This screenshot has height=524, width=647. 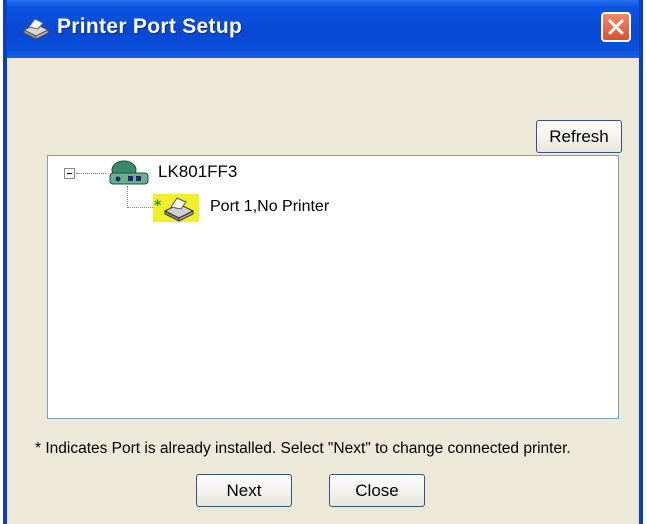 What do you see at coordinates (244, 490) in the screenshot?
I see `next-button: Next` at bounding box center [244, 490].